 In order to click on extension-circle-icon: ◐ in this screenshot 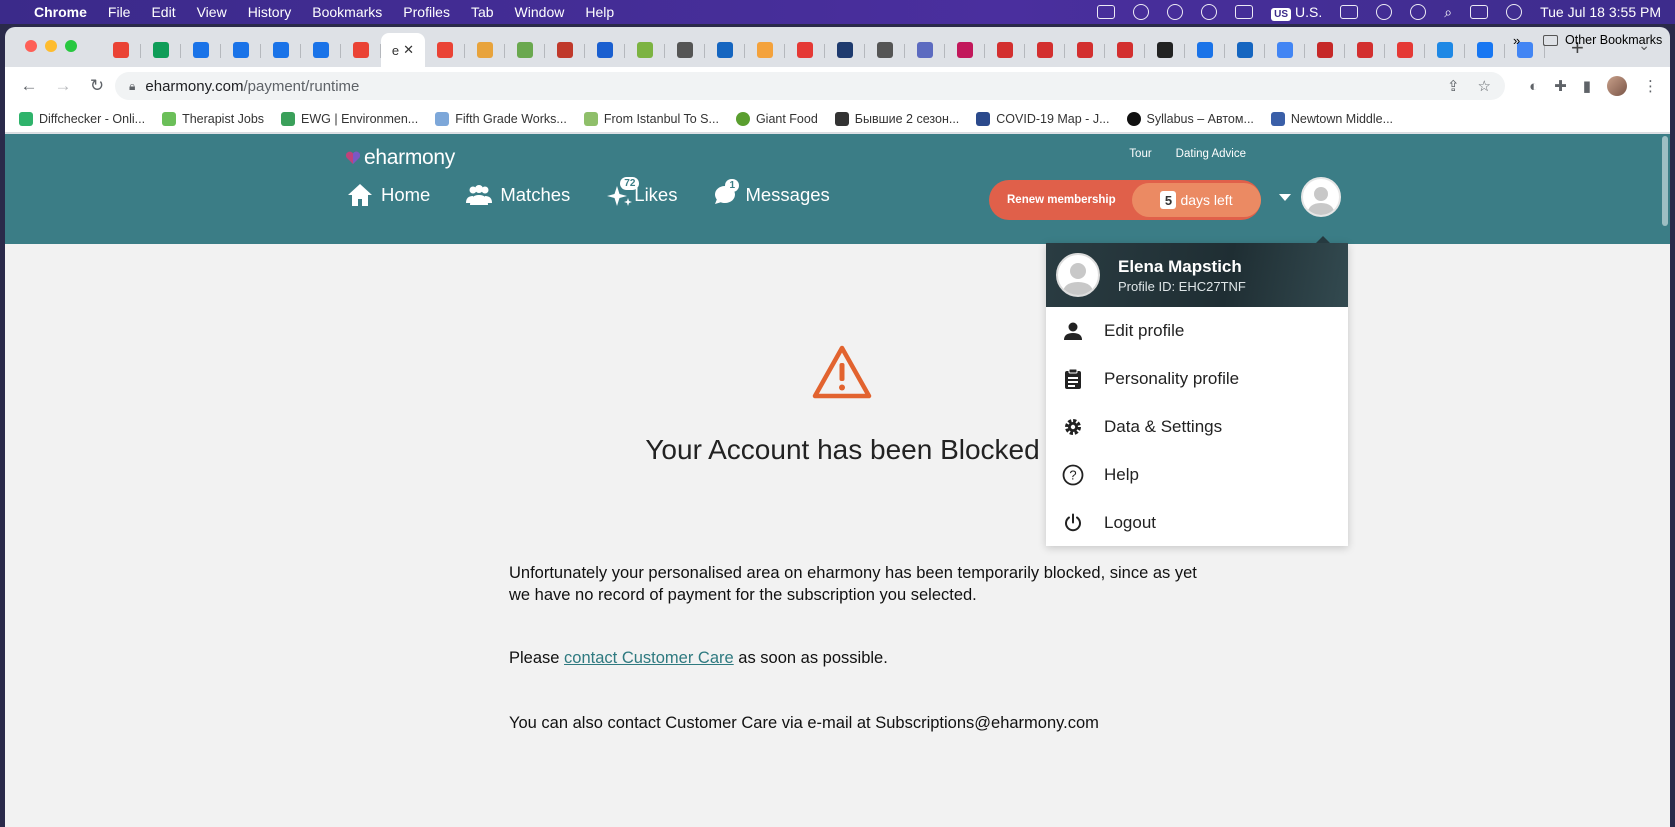, I will do `click(1533, 86)`.